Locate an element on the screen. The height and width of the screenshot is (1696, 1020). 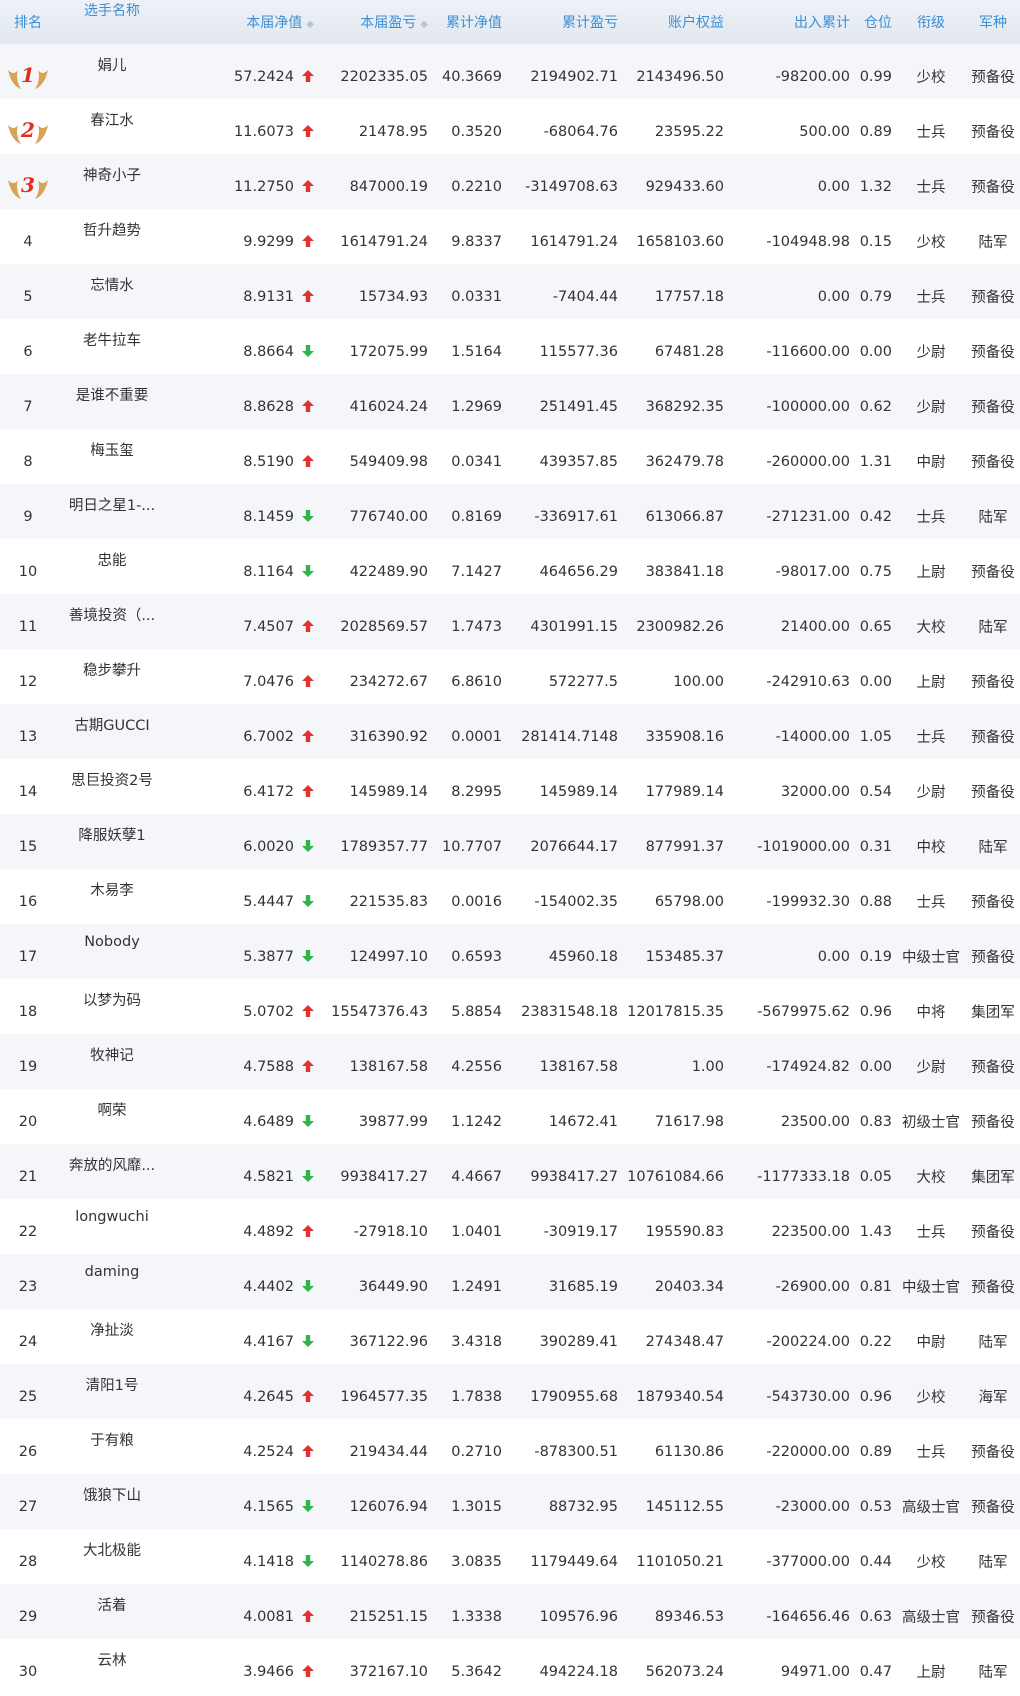
player-name: daming is located at coordinates (112, 1281).